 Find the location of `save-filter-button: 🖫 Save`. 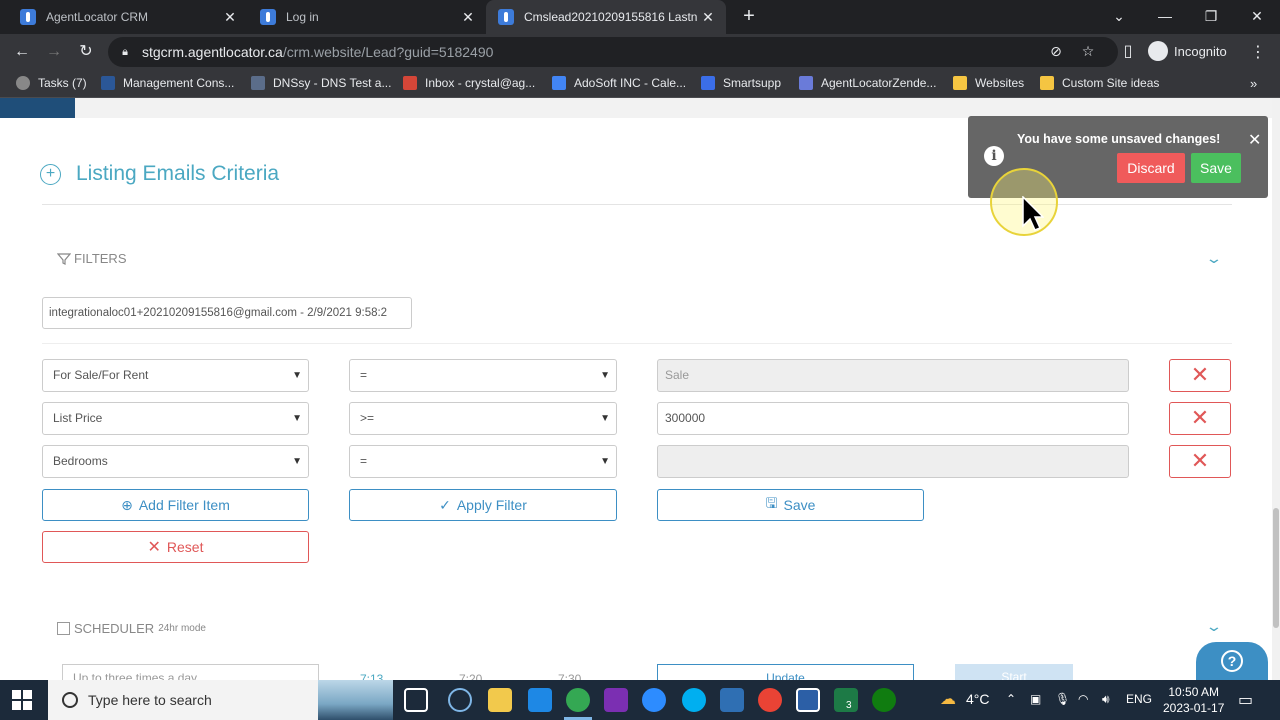

save-filter-button: 🖫 Save is located at coordinates (790, 505).